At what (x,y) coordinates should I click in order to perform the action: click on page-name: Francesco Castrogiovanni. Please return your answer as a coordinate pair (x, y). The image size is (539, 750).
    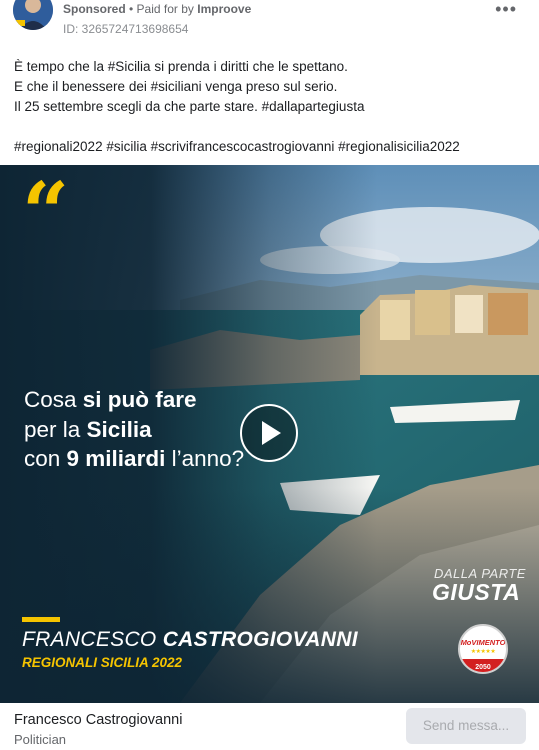
    Looking at the image, I should click on (98, 720).